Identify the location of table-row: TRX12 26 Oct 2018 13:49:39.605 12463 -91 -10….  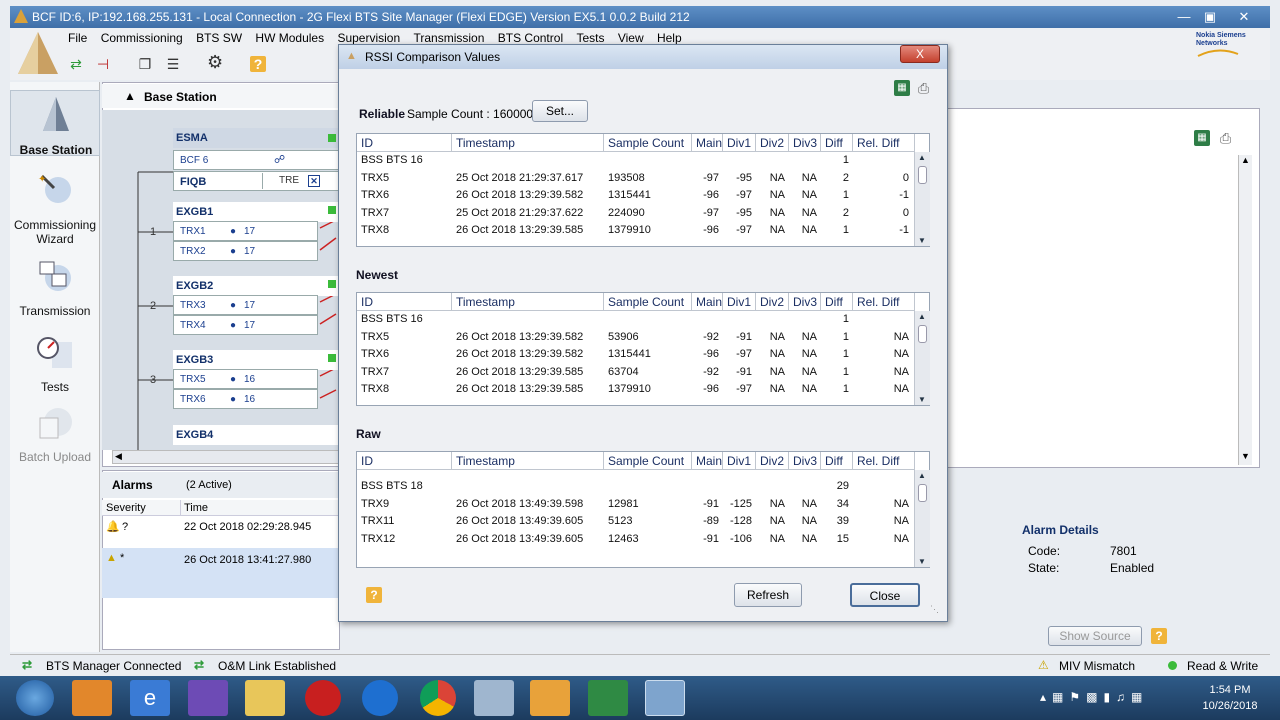
(635, 540).